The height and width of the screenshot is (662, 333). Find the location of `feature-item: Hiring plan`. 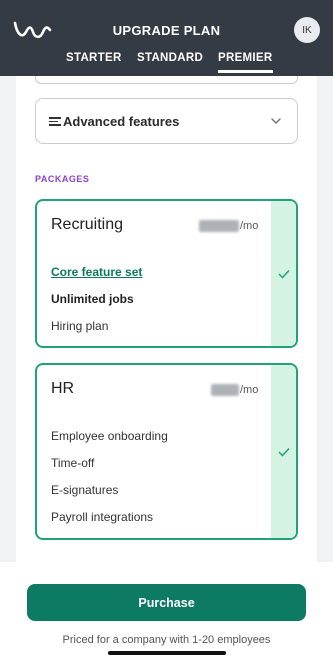

feature-item: Hiring plan is located at coordinates (80, 326).